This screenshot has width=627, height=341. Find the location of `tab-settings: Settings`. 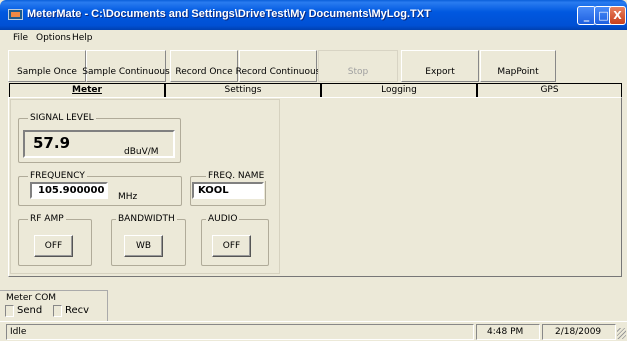

tab-settings: Settings is located at coordinates (243, 90).